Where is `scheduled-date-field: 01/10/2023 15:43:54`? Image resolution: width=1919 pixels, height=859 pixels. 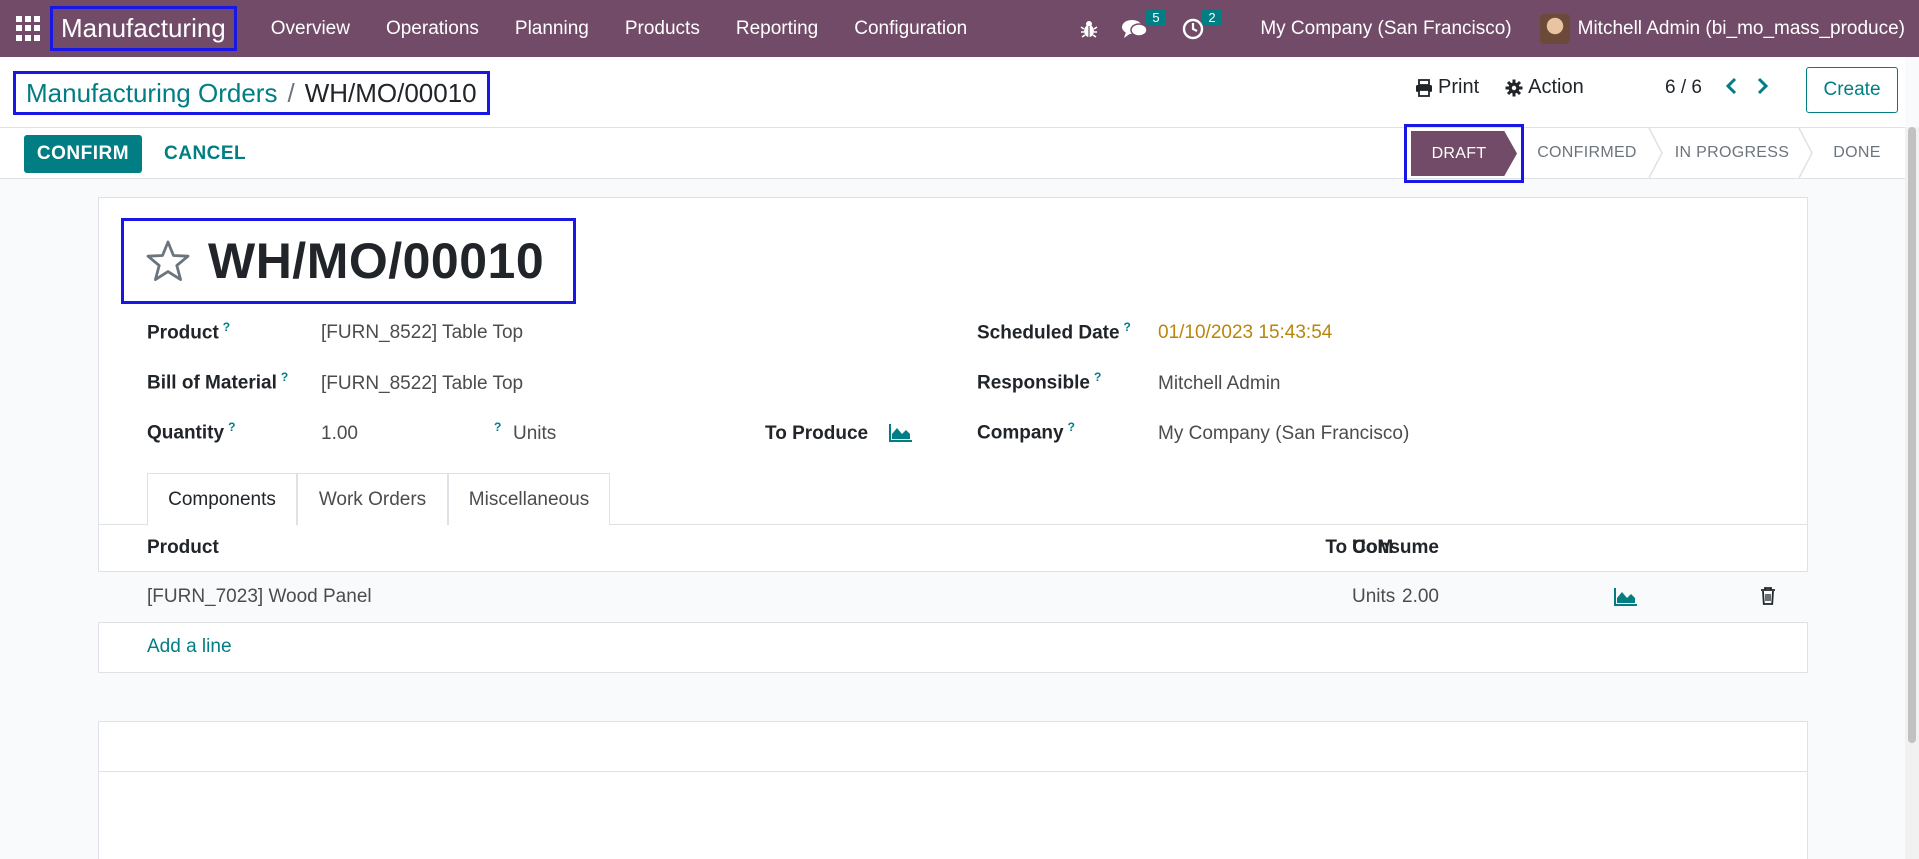
scheduled-date-field: 01/10/2023 15:43:54 is located at coordinates (1245, 333).